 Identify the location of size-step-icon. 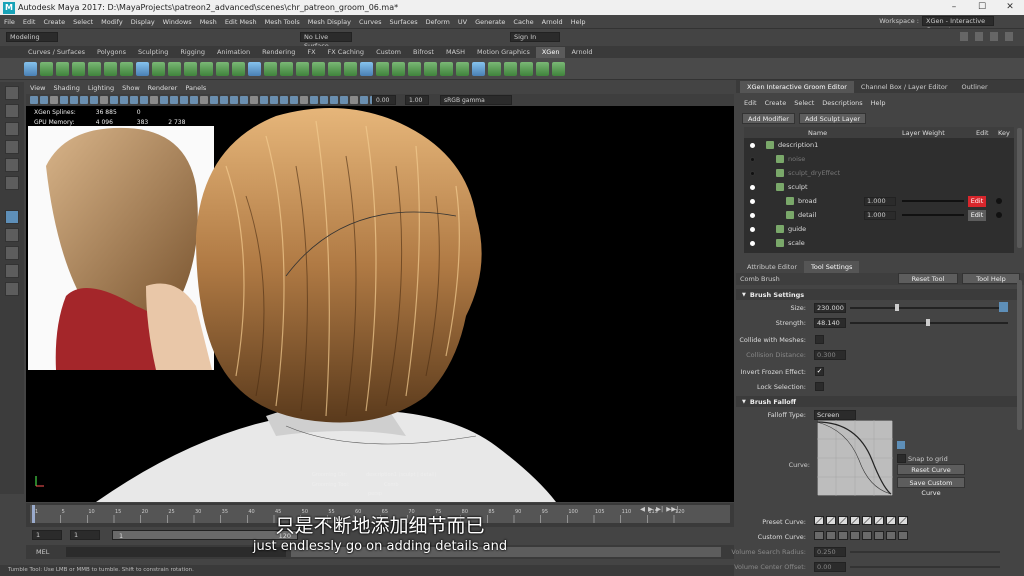
(1003, 307).